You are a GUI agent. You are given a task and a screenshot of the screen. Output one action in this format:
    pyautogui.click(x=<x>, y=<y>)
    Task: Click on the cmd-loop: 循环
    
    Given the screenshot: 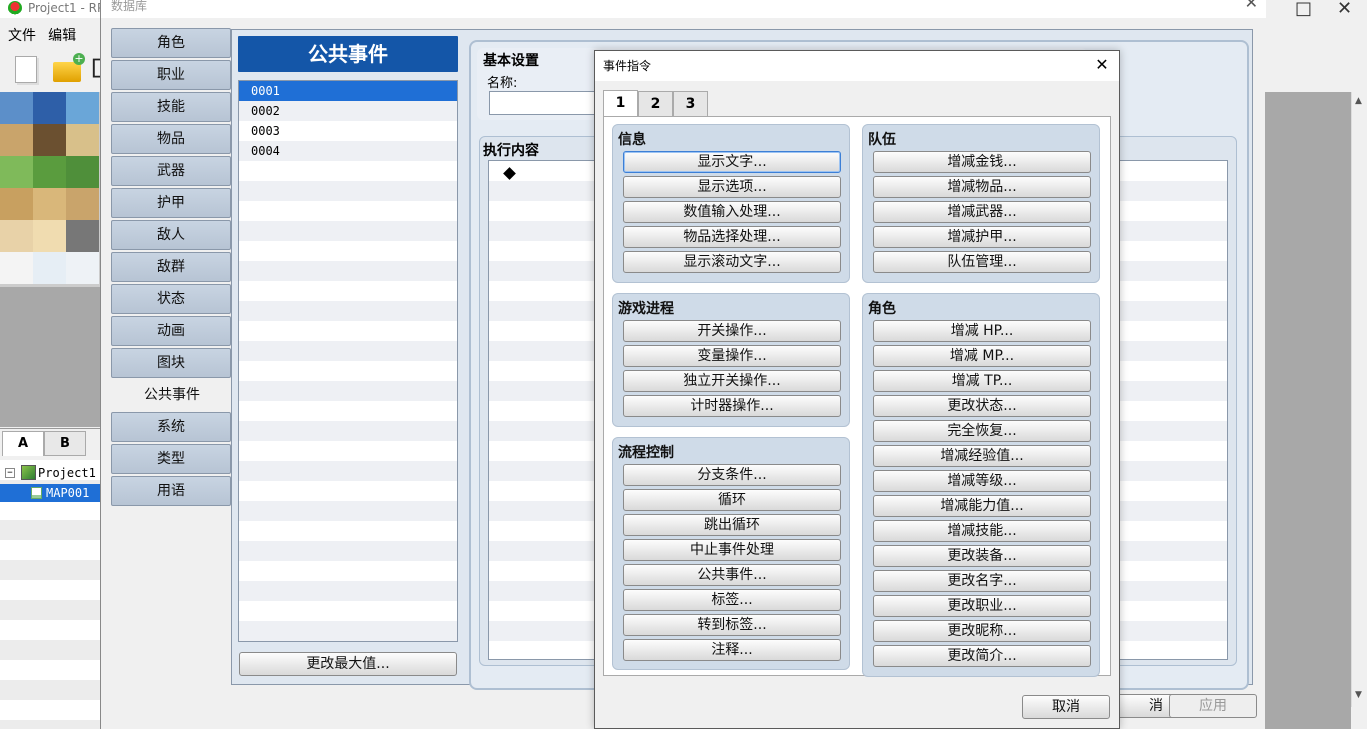 What is the action you would take?
    pyautogui.click(x=732, y=500)
    